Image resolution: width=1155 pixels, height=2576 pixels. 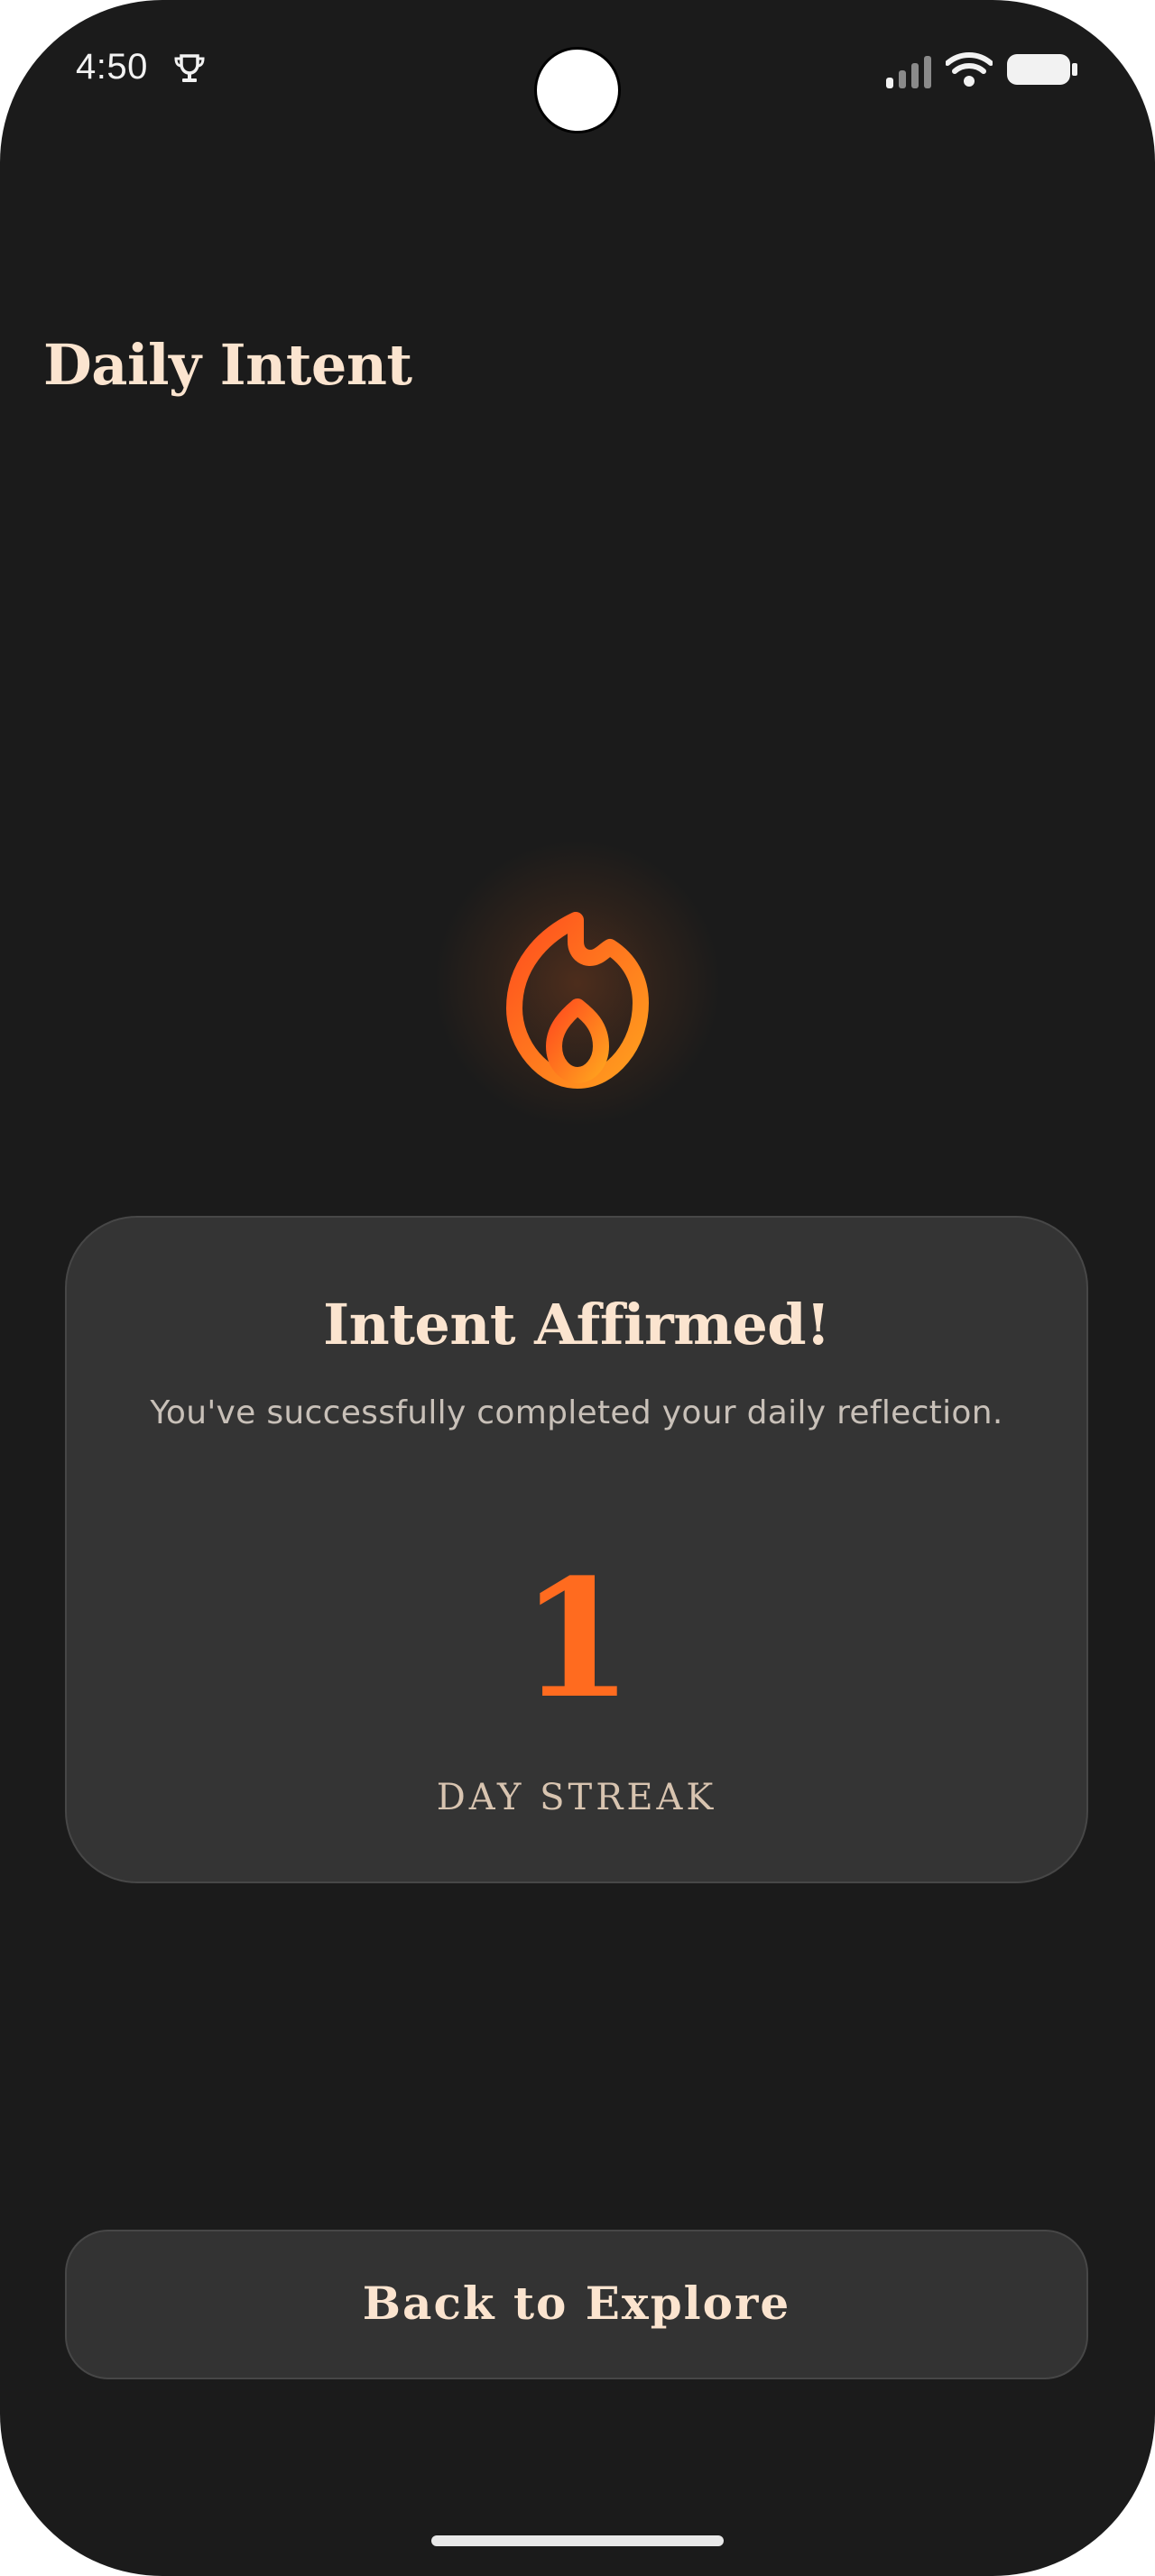 What do you see at coordinates (576, 1325) in the screenshot?
I see `card-title: Intent Affirmed!` at bounding box center [576, 1325].